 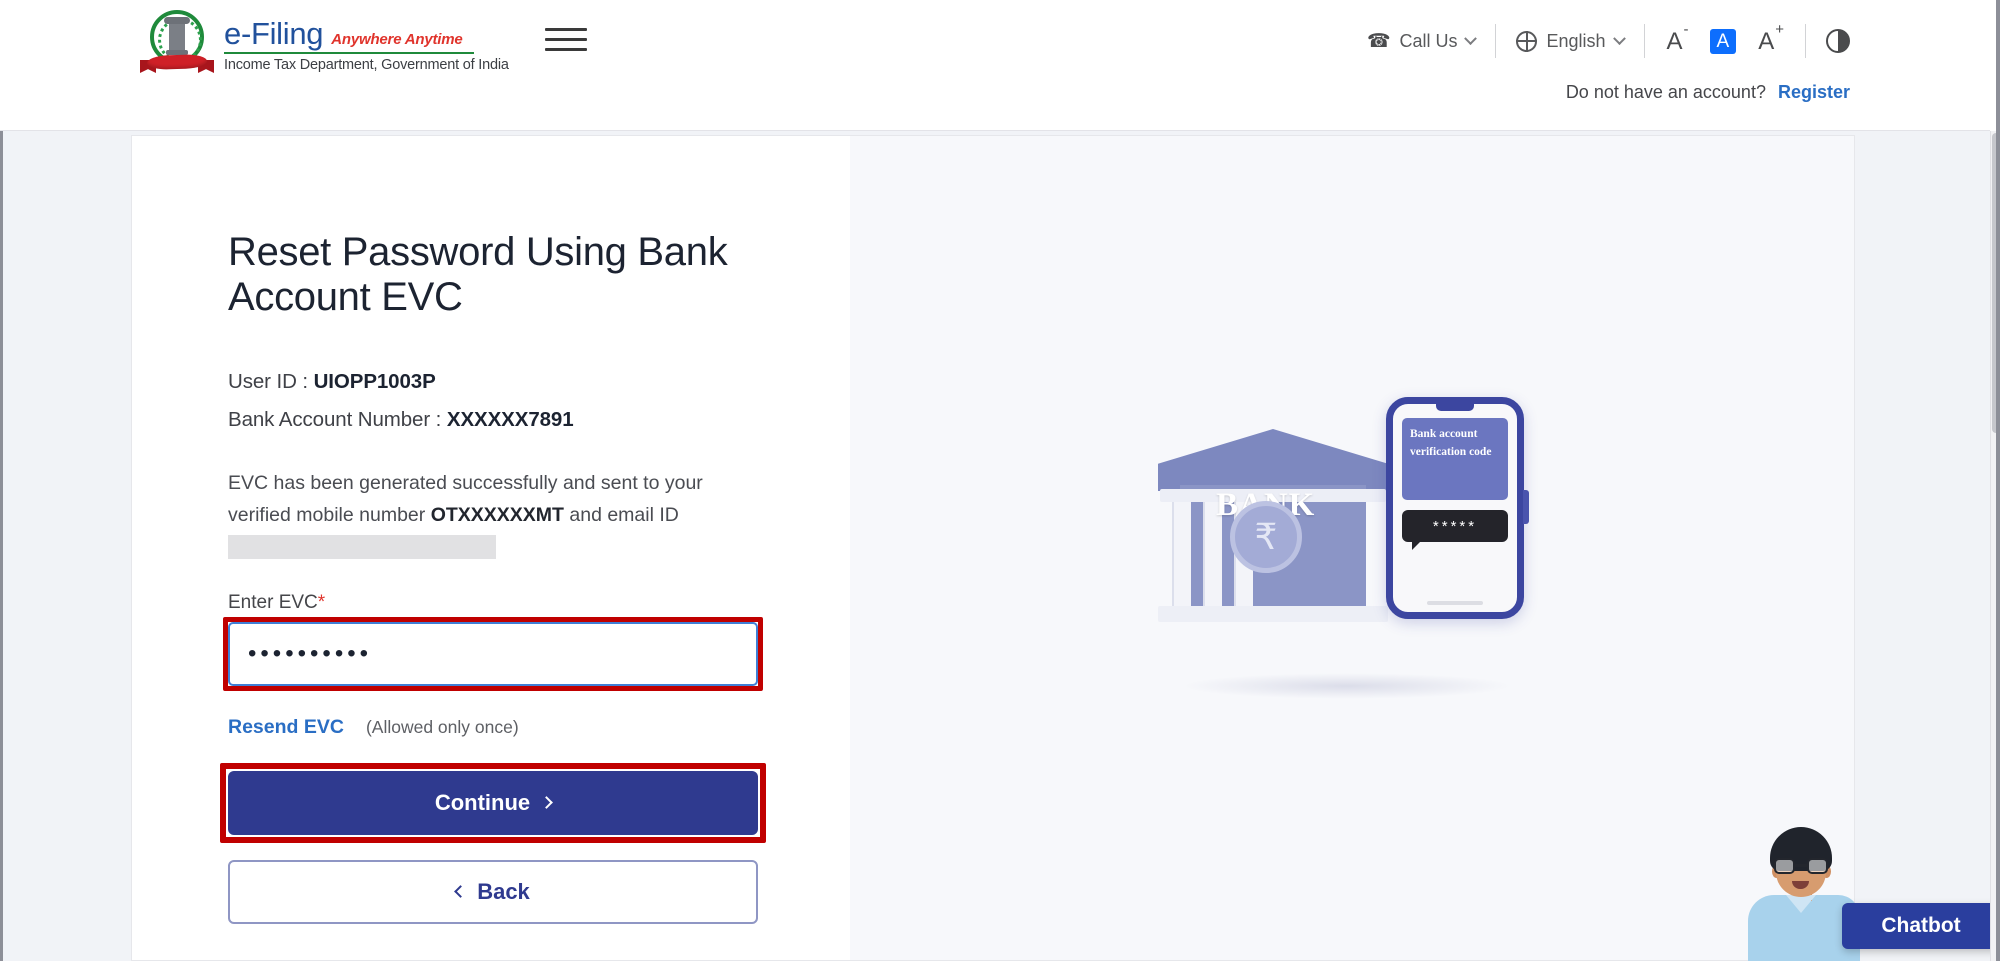 I want to click on user-id-row: User ID : UIOPP1003P, so click(x=498, y=382).